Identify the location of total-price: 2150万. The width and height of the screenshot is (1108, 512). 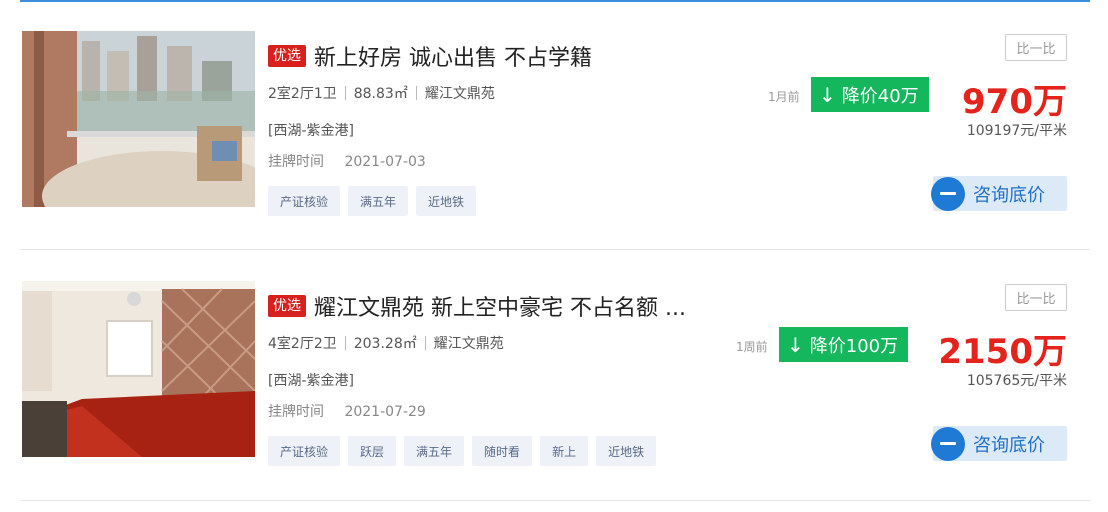
(1002, 352).